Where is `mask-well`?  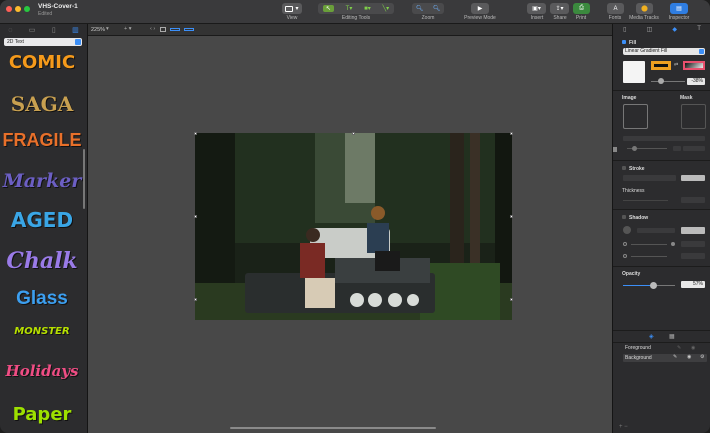
mask-well is located at coordinates (693, 116).